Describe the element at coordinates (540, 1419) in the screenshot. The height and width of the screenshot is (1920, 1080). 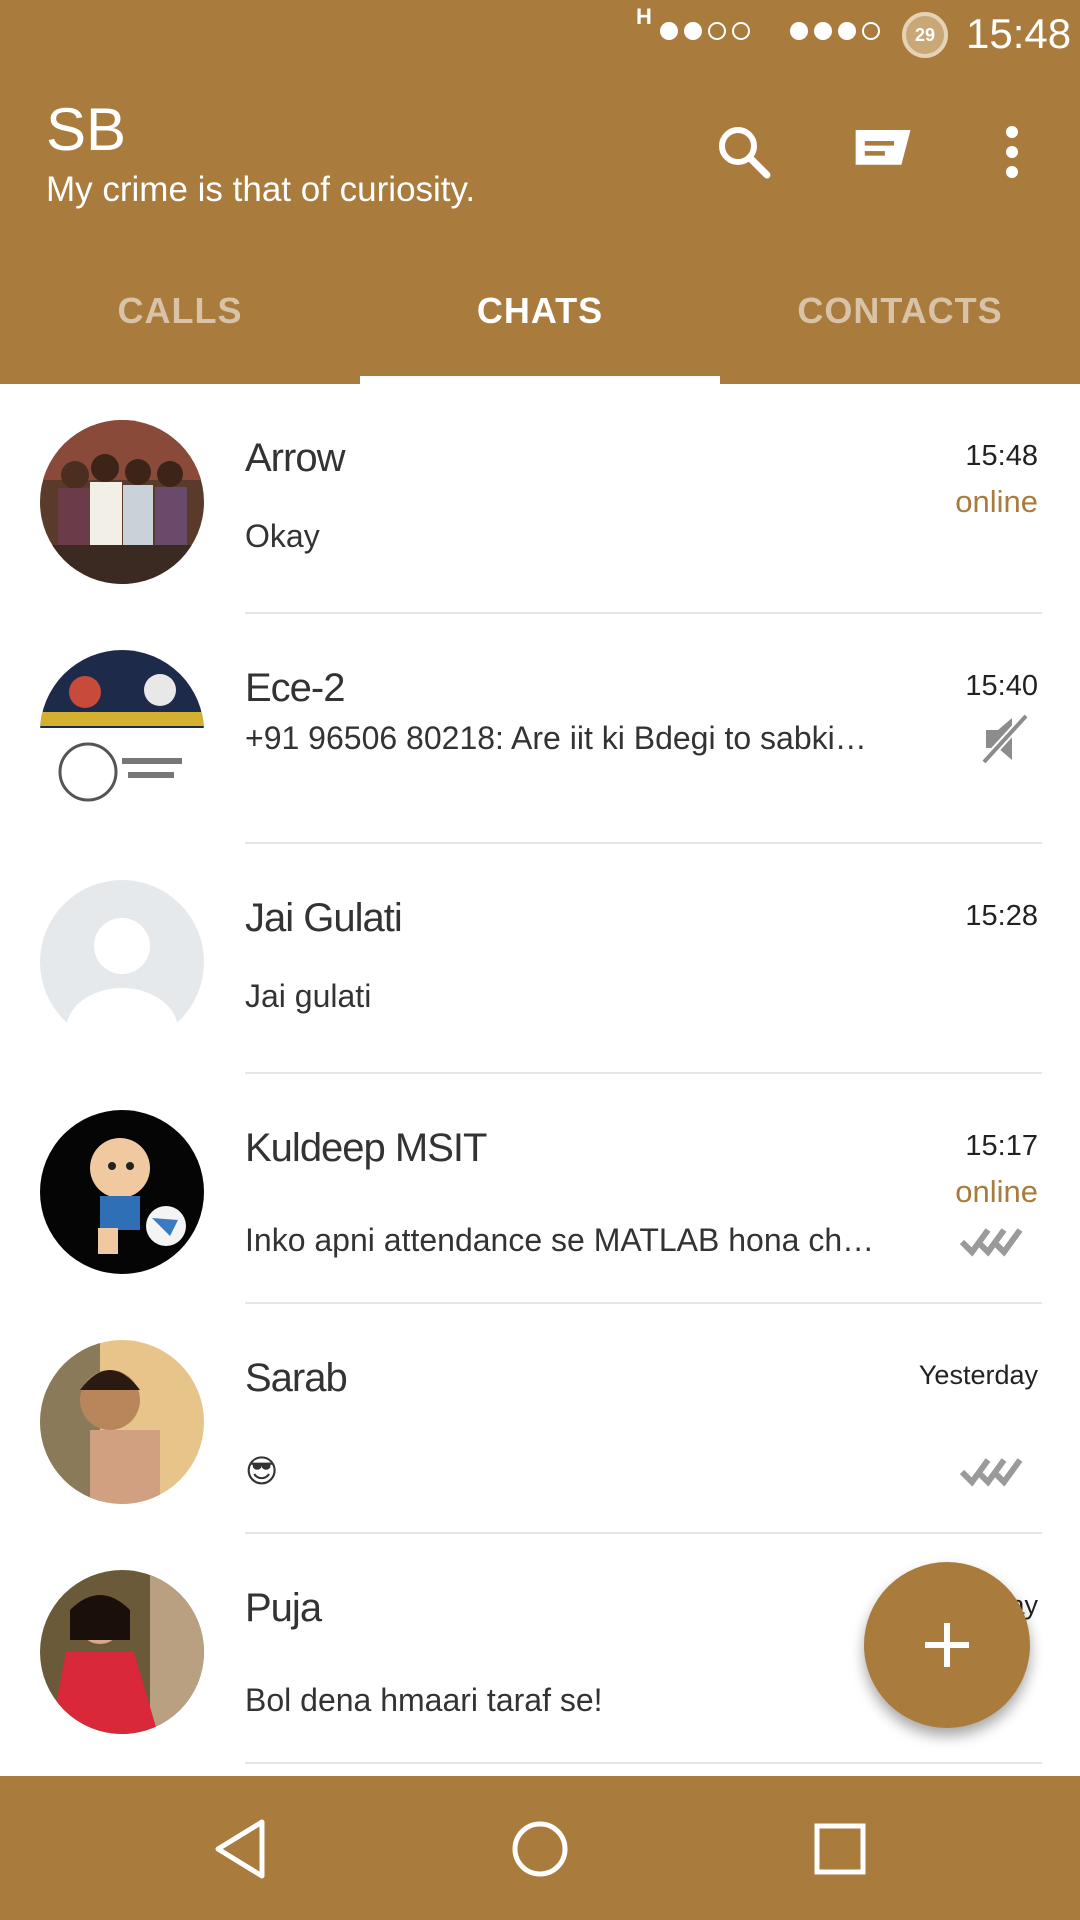
I see `chat-row-sarab: Sarab Yesterday 😎` at that location.